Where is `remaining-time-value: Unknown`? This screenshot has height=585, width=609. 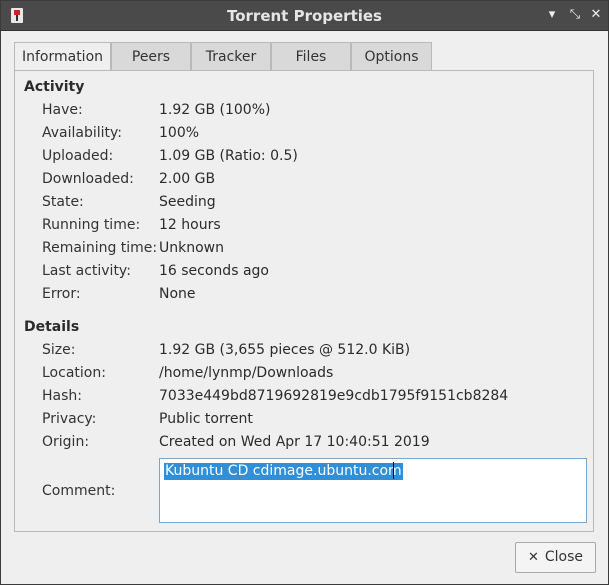
remaining-time-value: Unknown is located at coordinates (191, 248).